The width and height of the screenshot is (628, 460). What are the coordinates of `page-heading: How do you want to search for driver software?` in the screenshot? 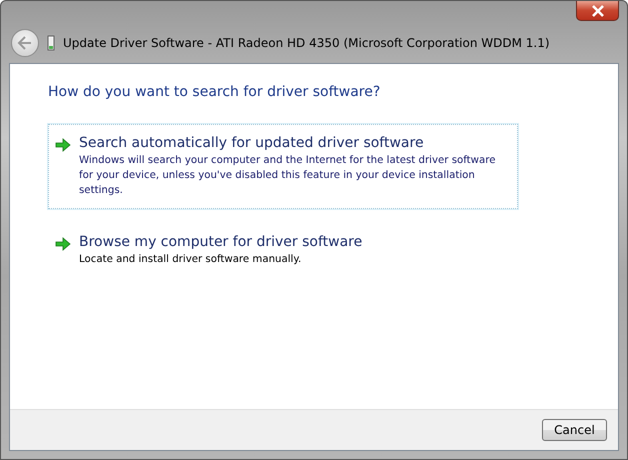 It's located at (215, 92).